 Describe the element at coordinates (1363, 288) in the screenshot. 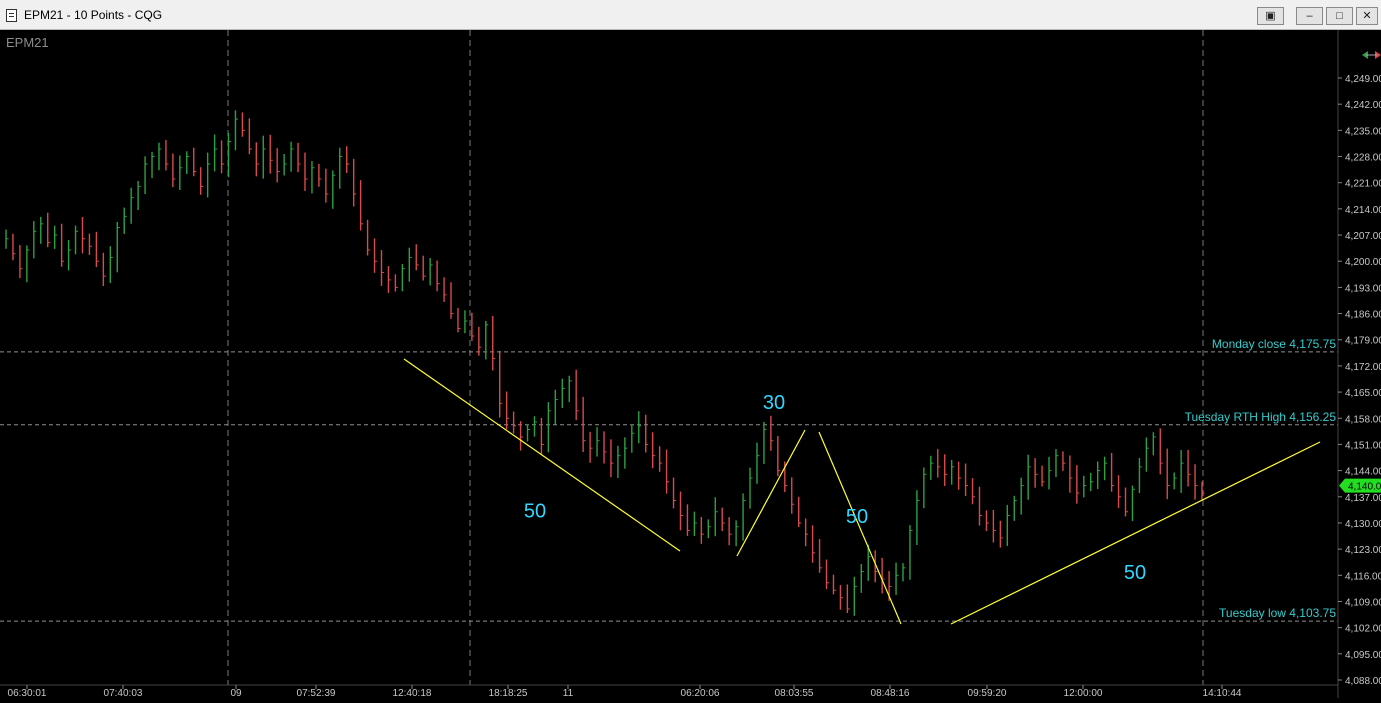

I see `y-tick-label: 4,193.00` at that location.